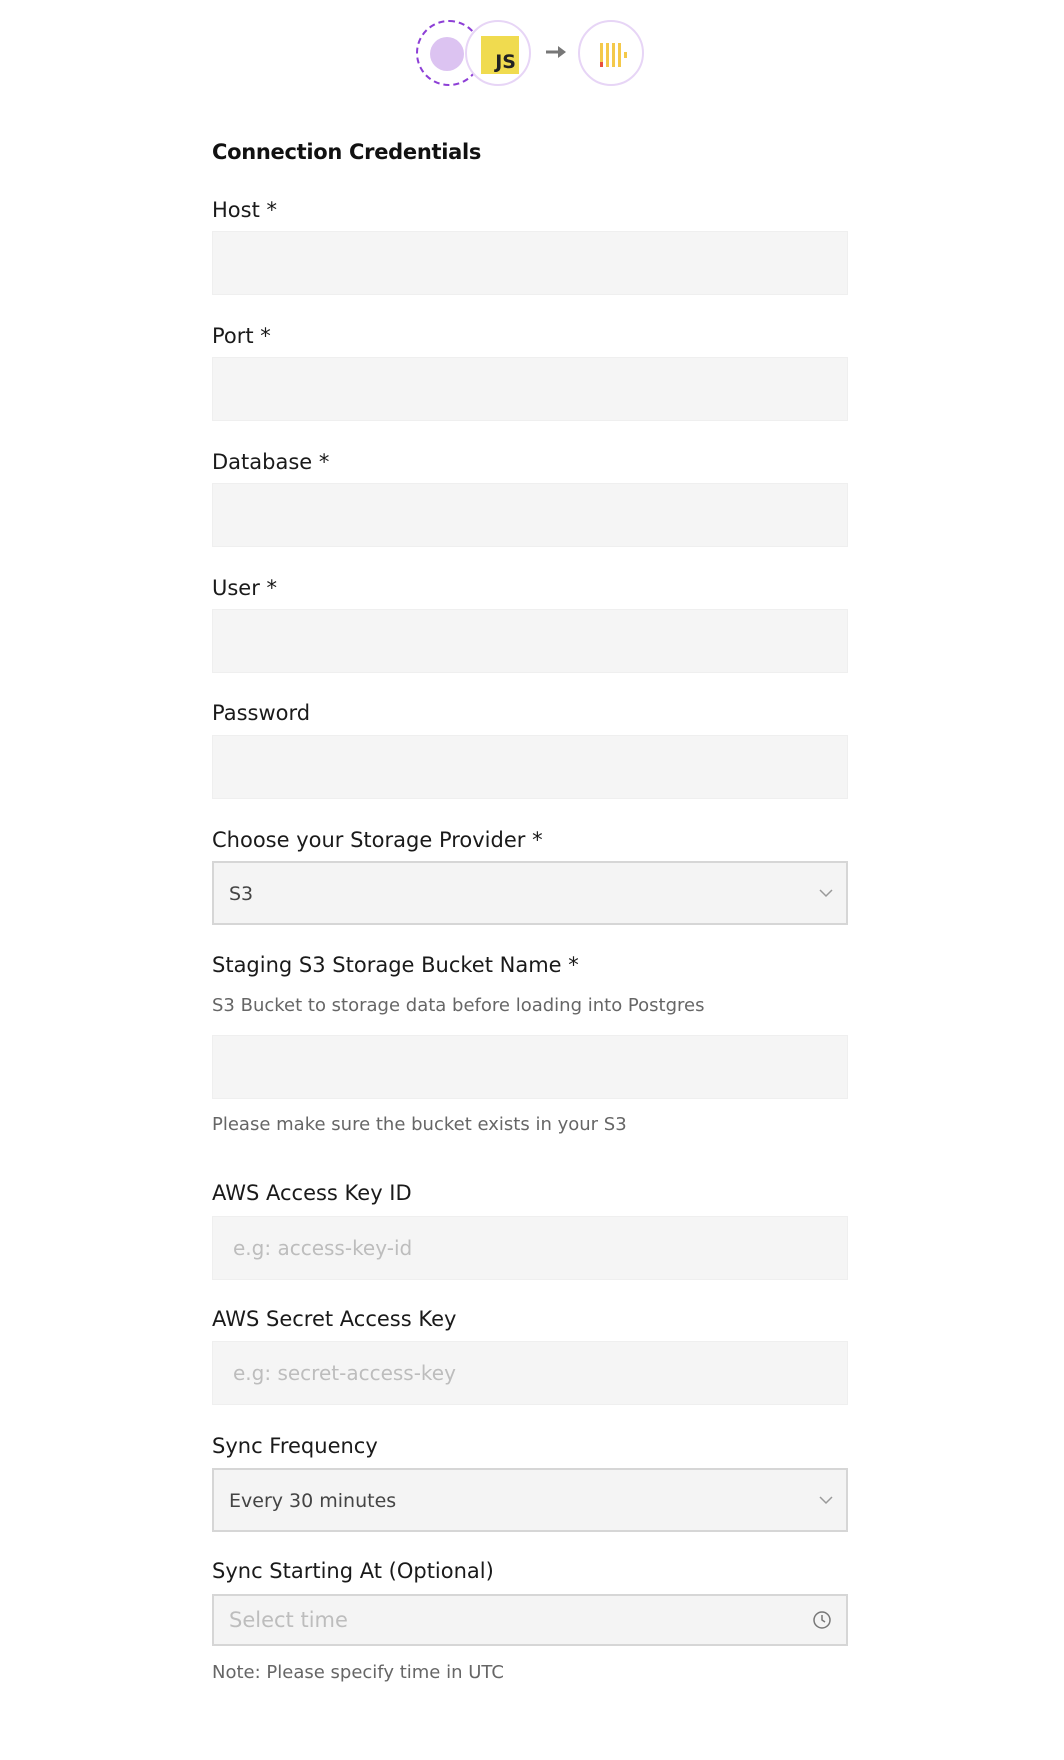 This screenshot has width=1064, height=1760. I want to click on storage-provider-value: S3, so click(241, 894).